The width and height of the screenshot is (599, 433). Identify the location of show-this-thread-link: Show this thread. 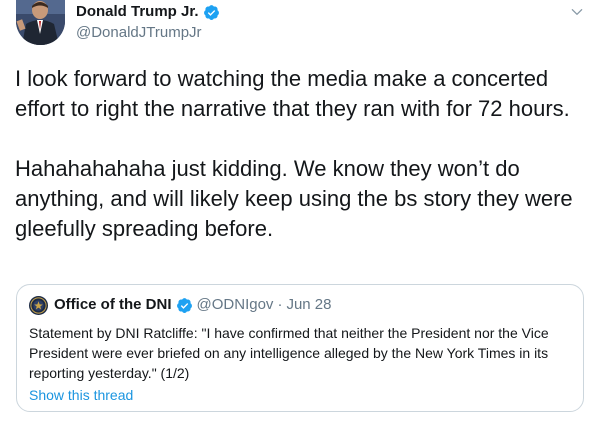
(81, 395).